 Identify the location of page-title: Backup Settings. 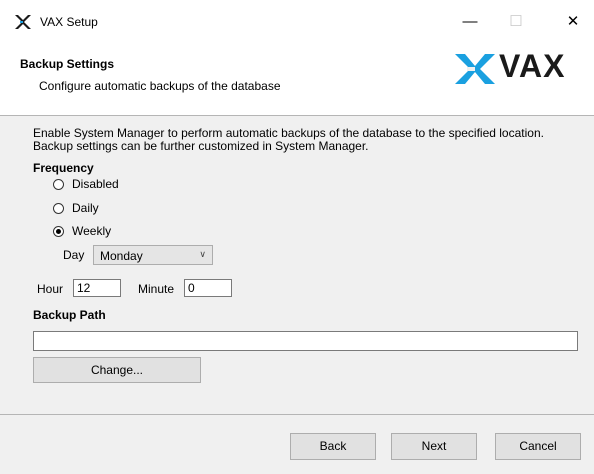
(67, 64).